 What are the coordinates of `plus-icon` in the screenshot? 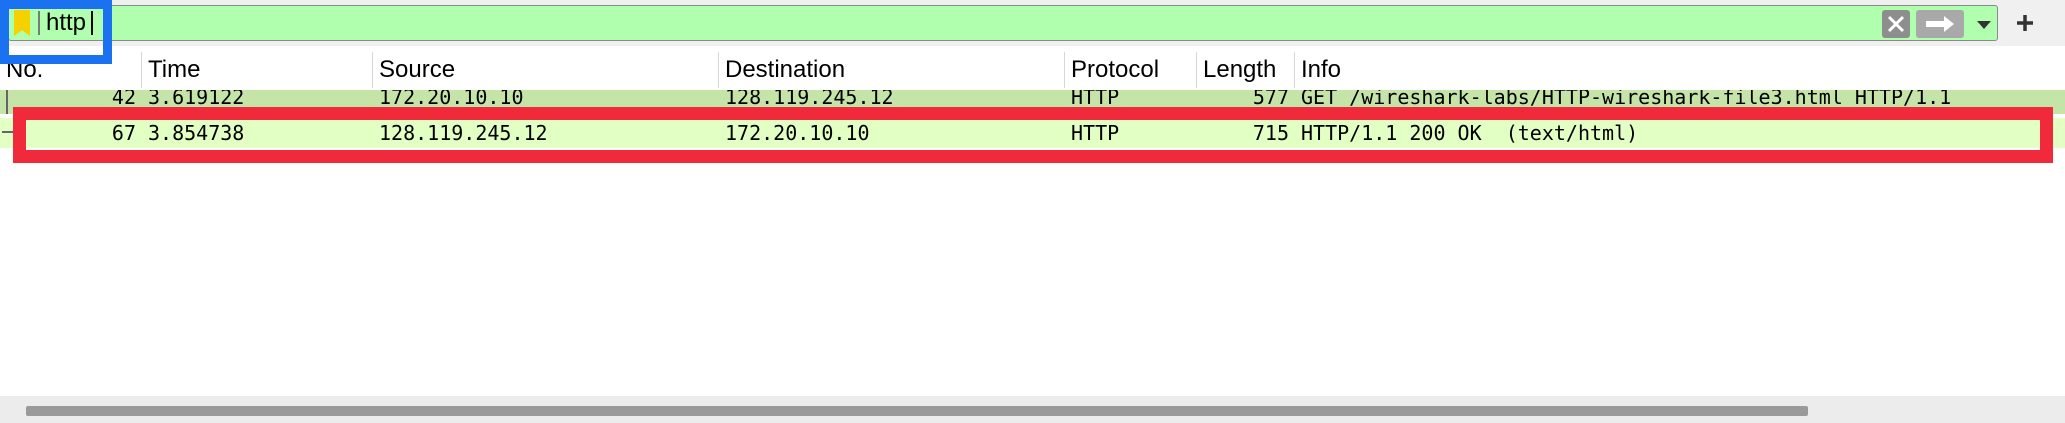 It's located at (2025, 23).